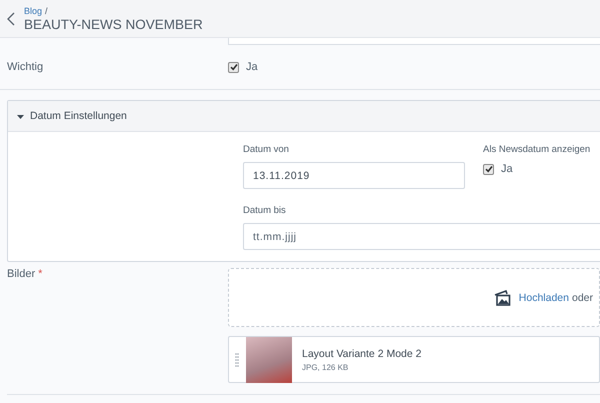  I want to click on page-title: BEAUTY-NEWS NOVEMBER, so click(113, 24).